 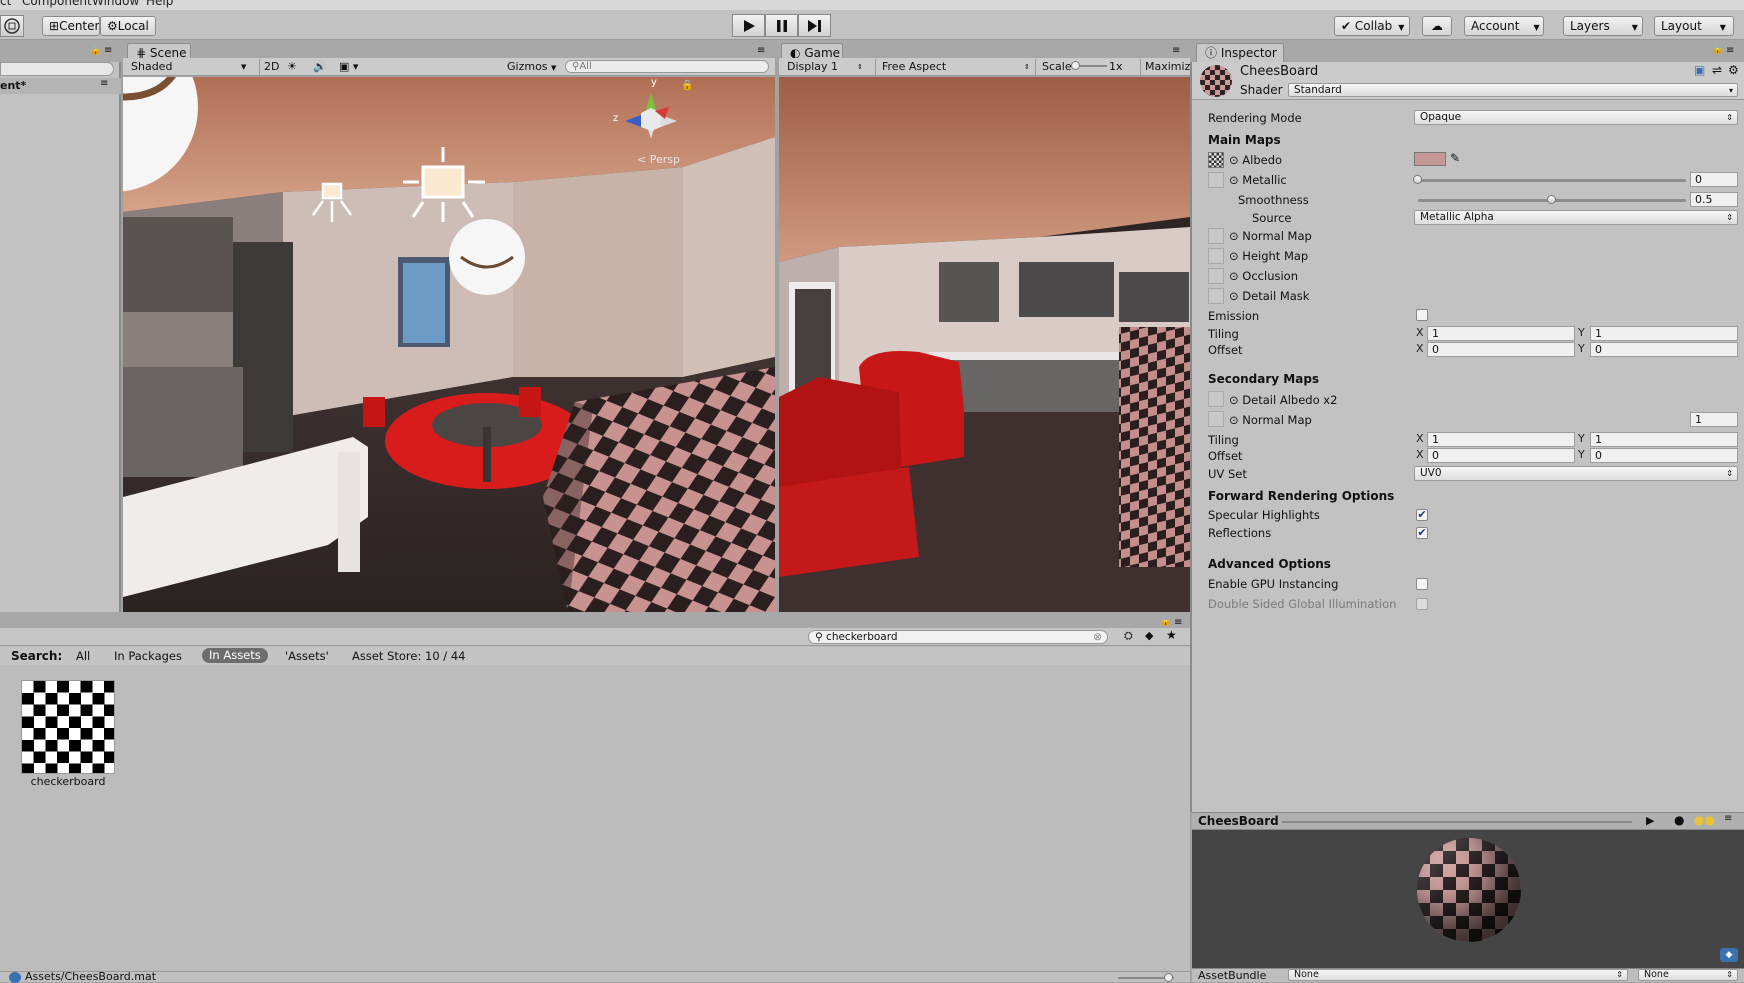 I want to click on normal-map-text: Normal Map, so click(x=1277, y=236).